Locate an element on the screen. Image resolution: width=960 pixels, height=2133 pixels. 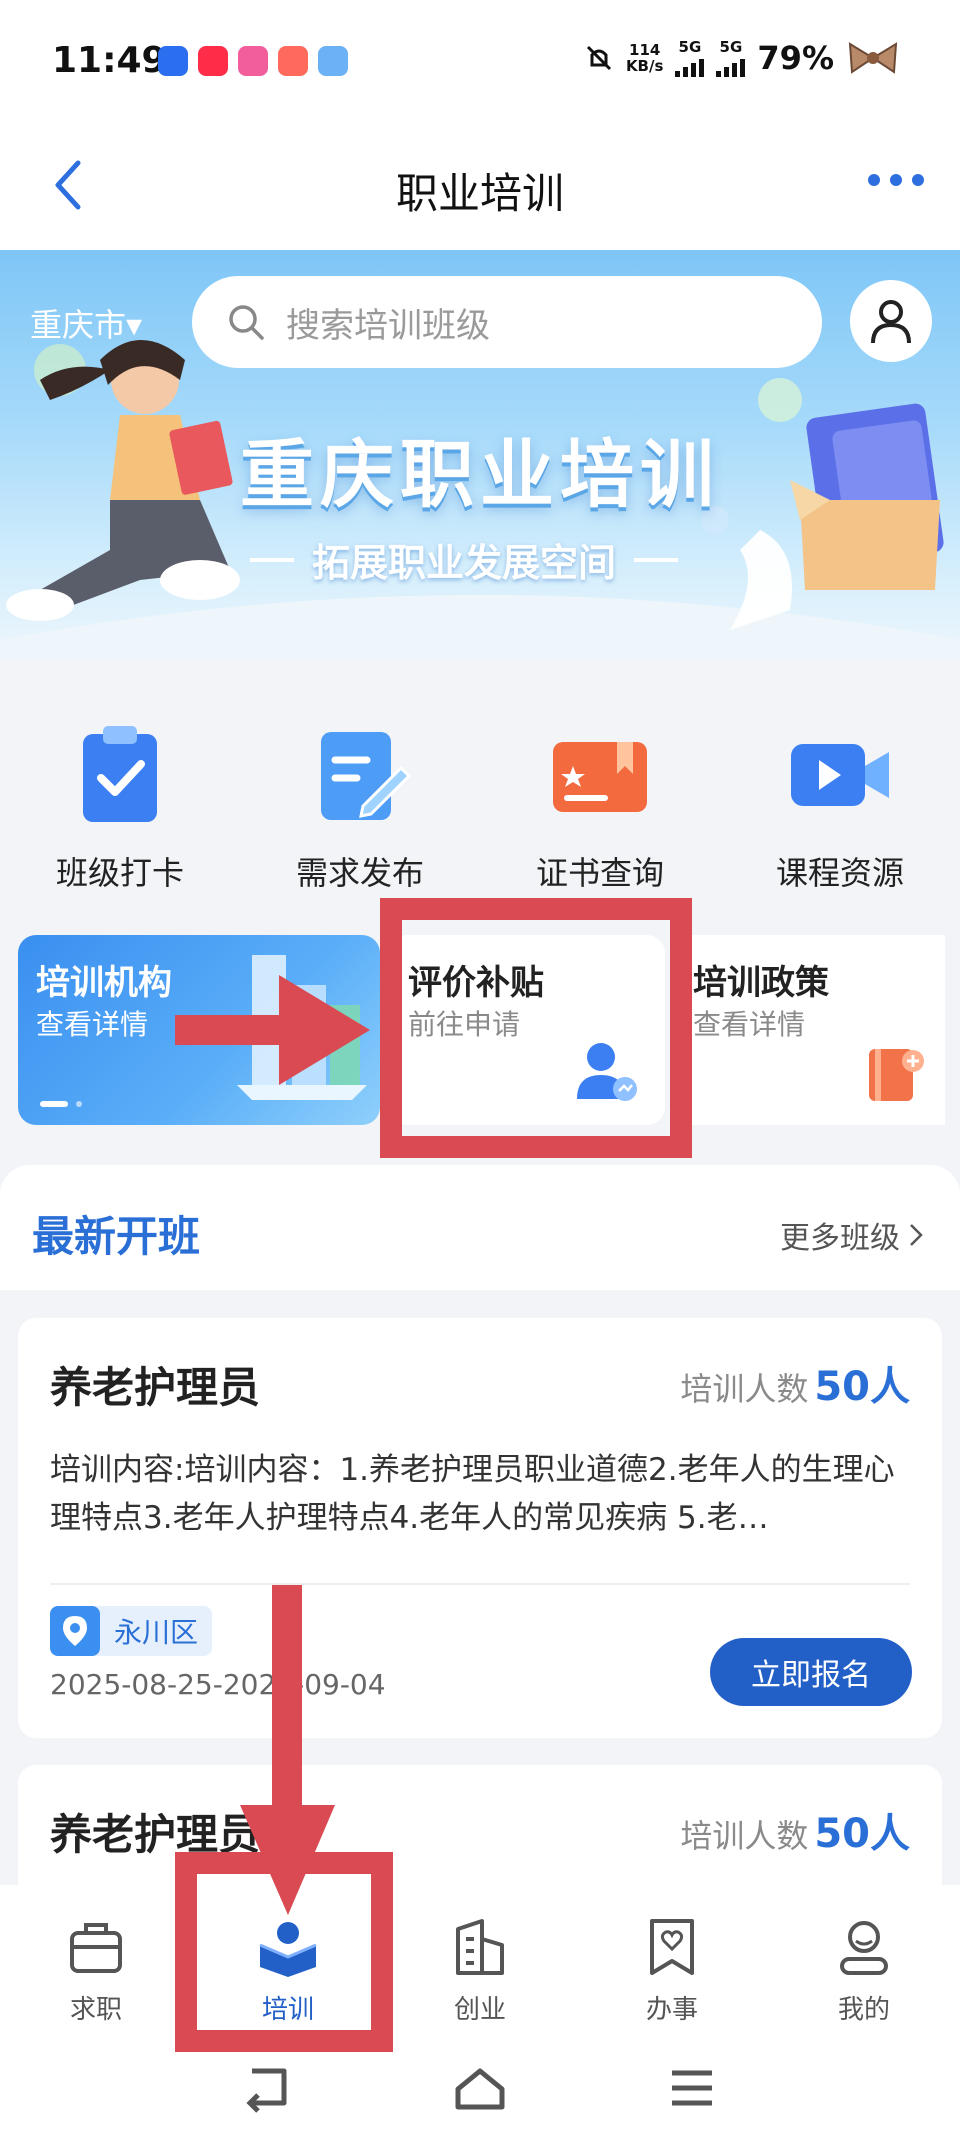
system-navigation-bar is located at coordinates (480, 2093).